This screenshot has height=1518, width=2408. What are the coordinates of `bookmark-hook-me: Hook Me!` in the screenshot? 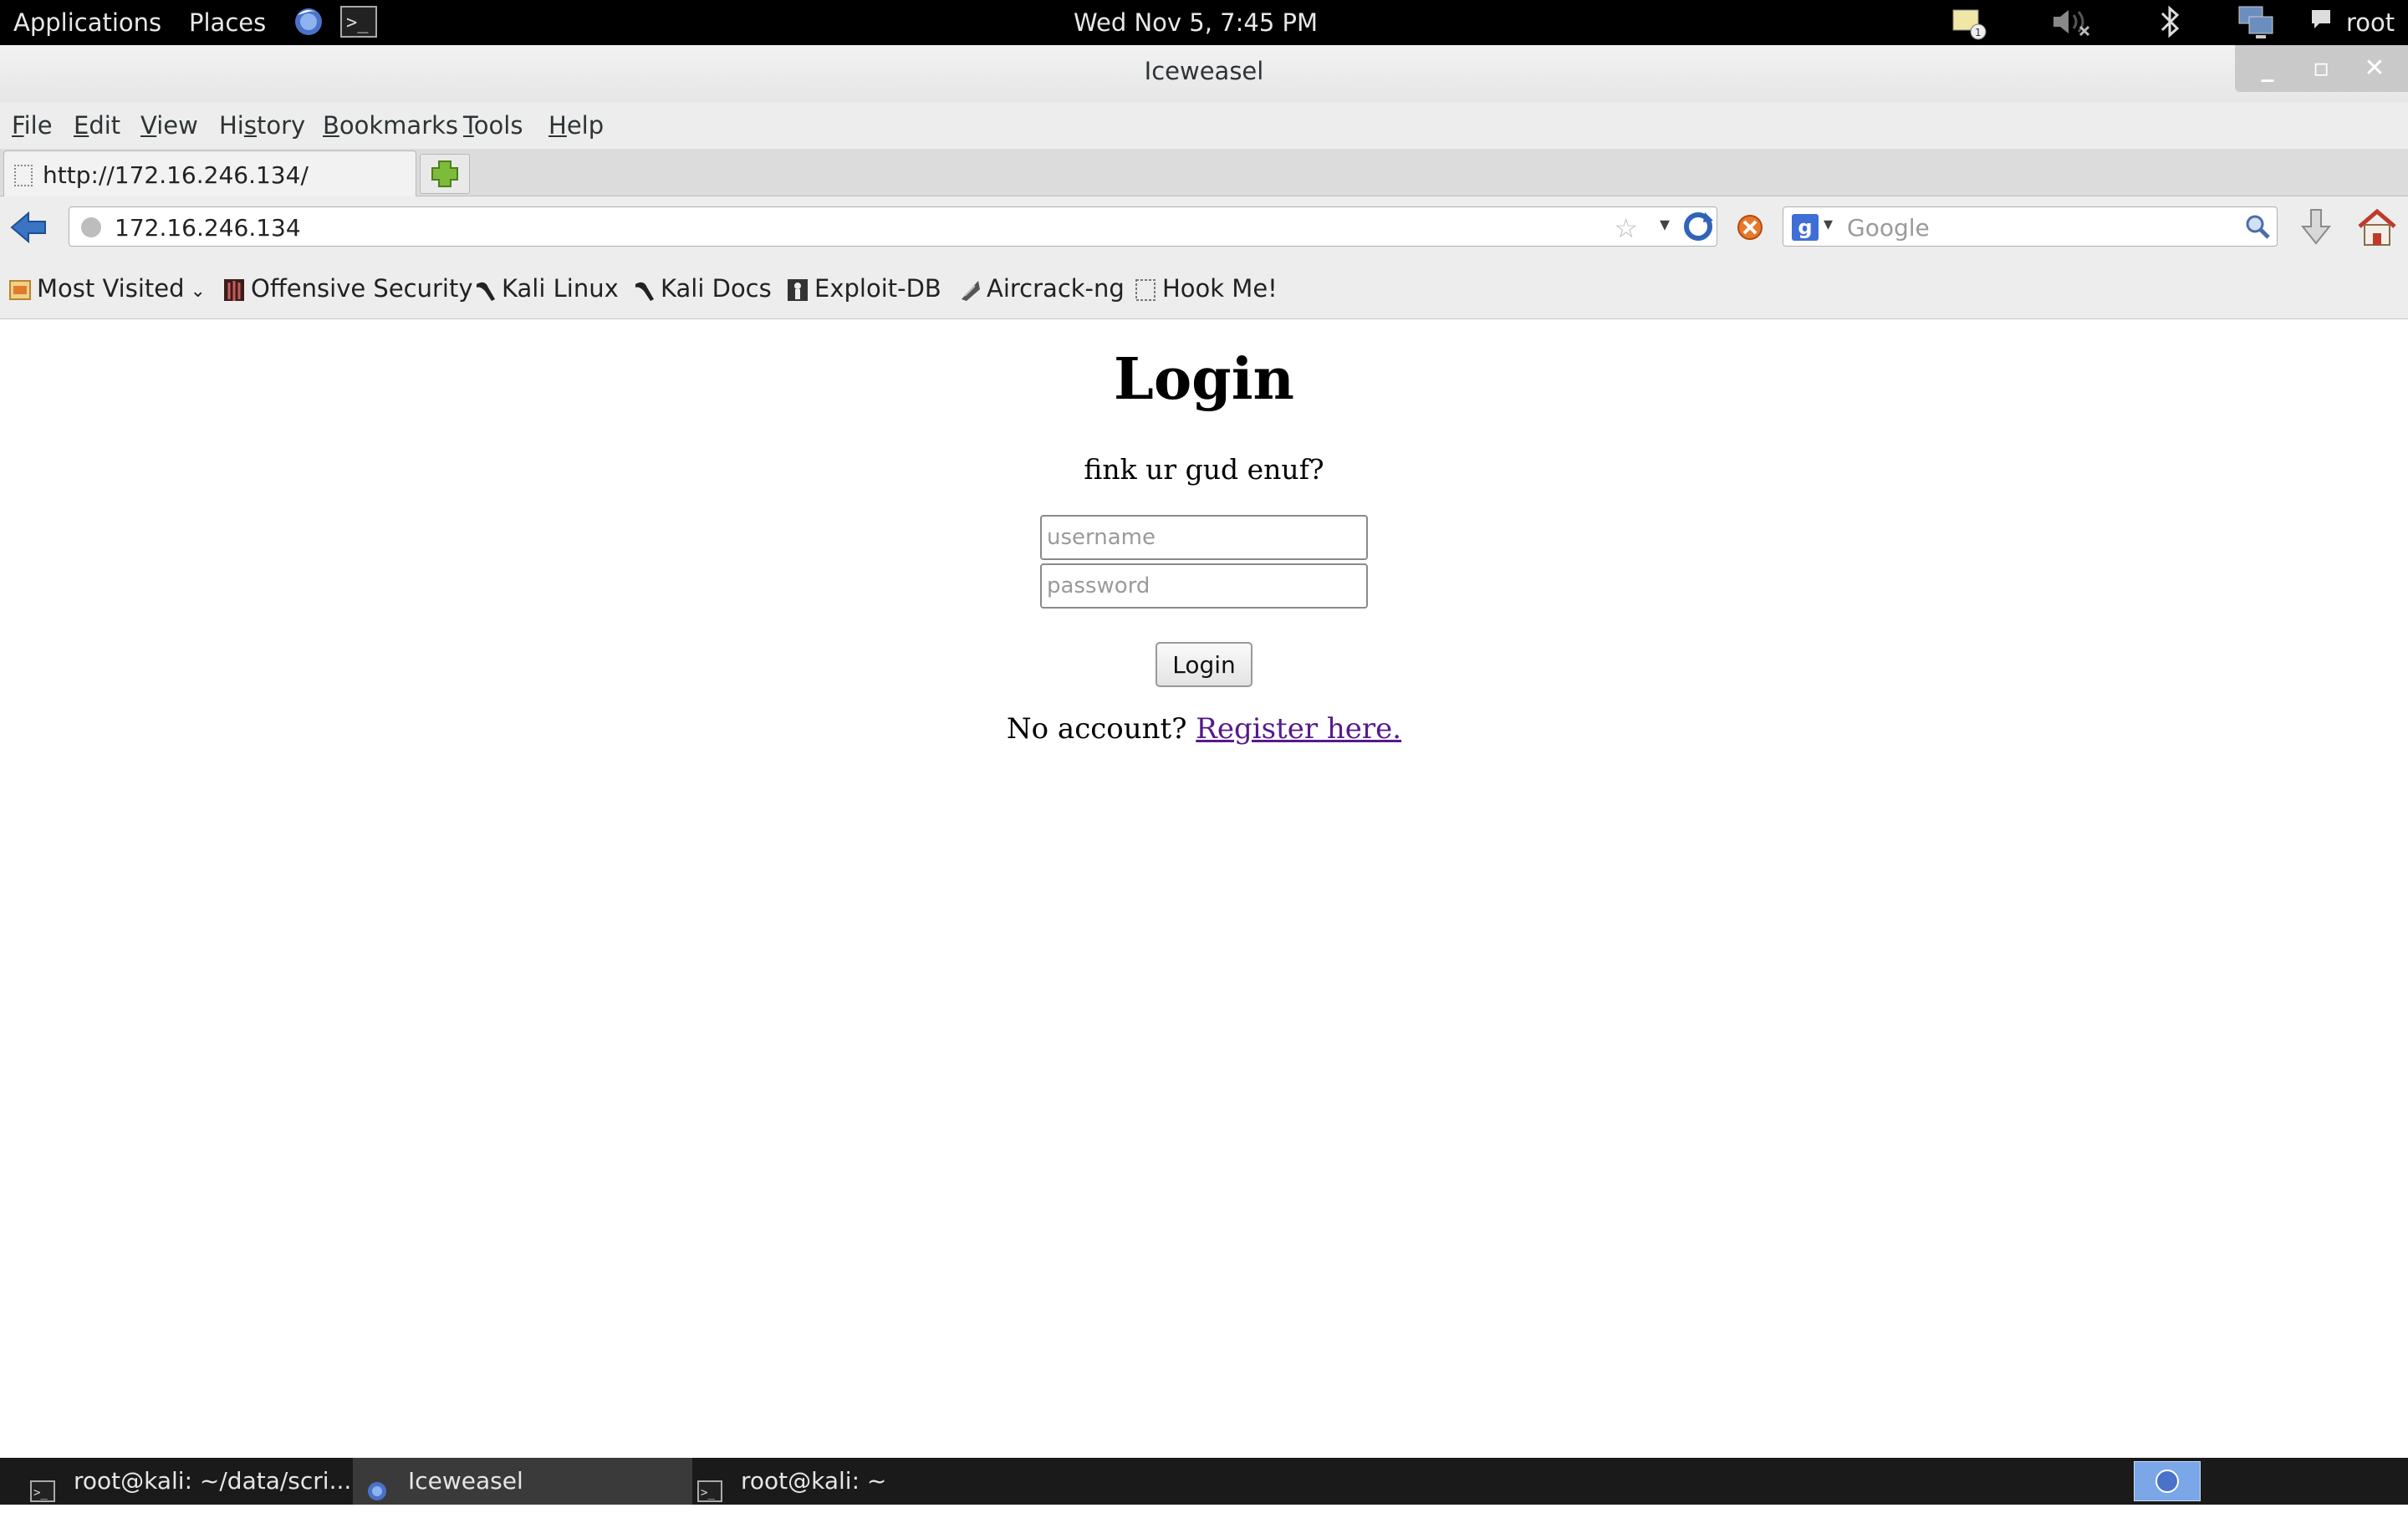 It's located at (1206, 288).